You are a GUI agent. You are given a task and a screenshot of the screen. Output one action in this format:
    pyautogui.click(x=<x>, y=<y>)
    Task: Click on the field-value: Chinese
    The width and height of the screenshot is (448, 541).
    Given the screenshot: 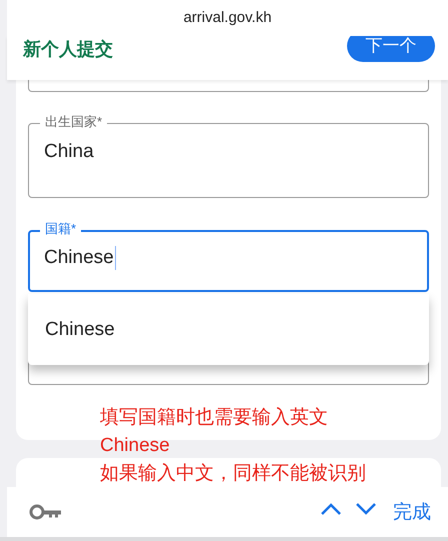 What is the action you would take?
    pyautogui.click(x=80, y=258)
    